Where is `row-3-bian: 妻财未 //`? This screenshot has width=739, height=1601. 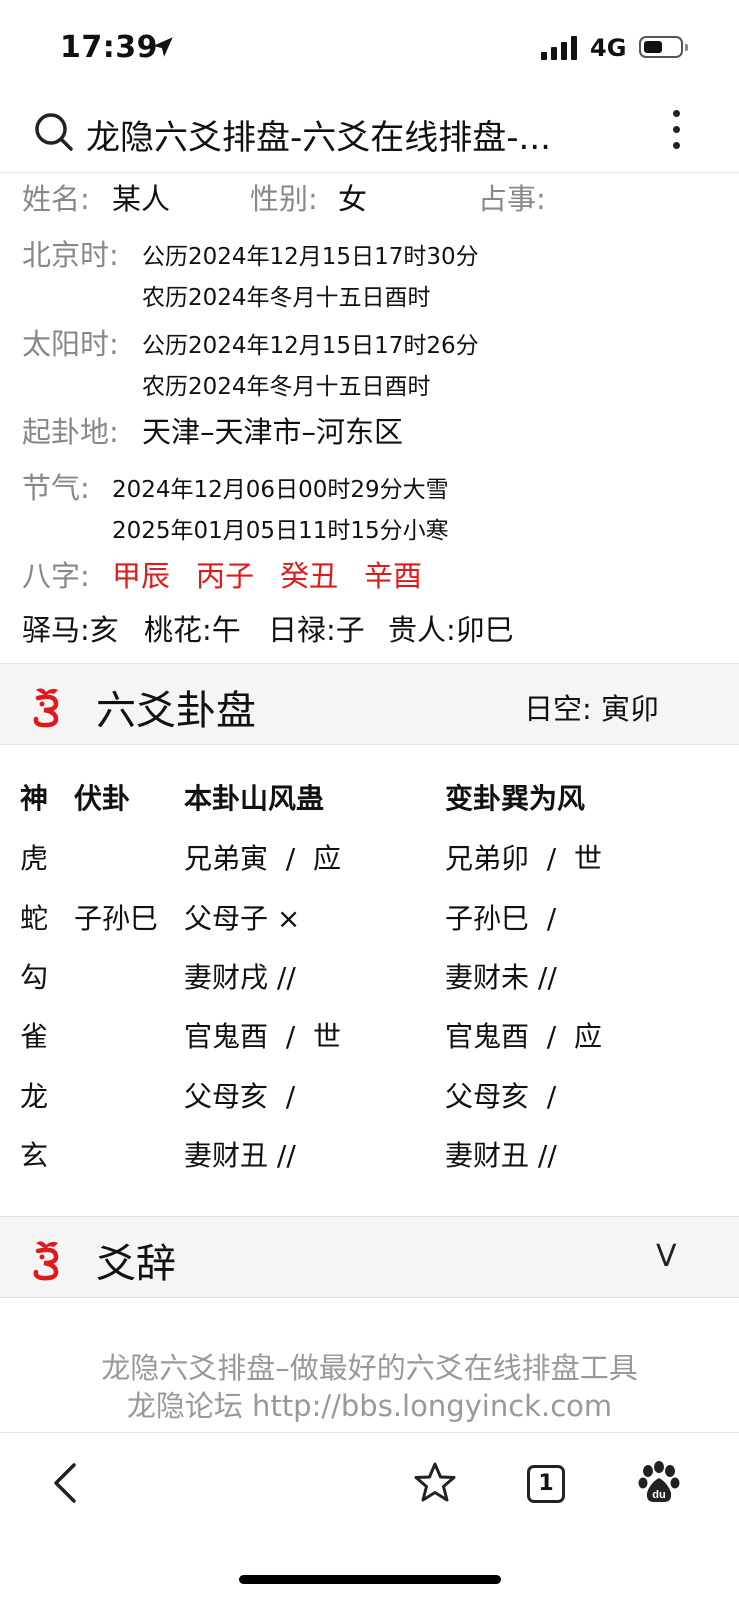 row-3-bian: 妻财未 // is located at coordinates (501, 977).